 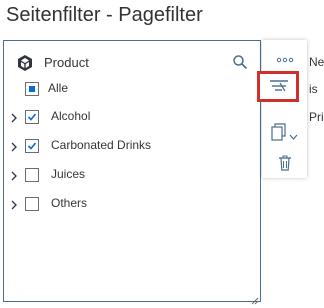 I want to click on copy-button, so click(x=286, y=133).